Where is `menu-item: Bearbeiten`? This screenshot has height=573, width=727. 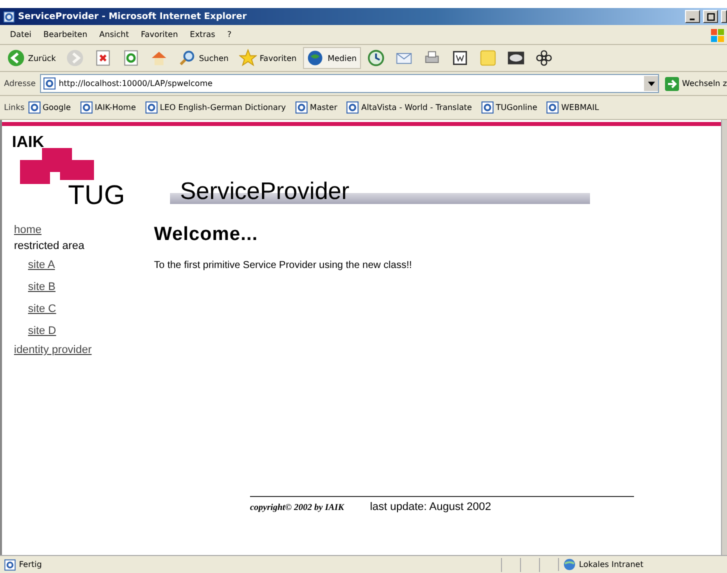
menu-item: Bearbeiten is located at coordinates (65, 34).